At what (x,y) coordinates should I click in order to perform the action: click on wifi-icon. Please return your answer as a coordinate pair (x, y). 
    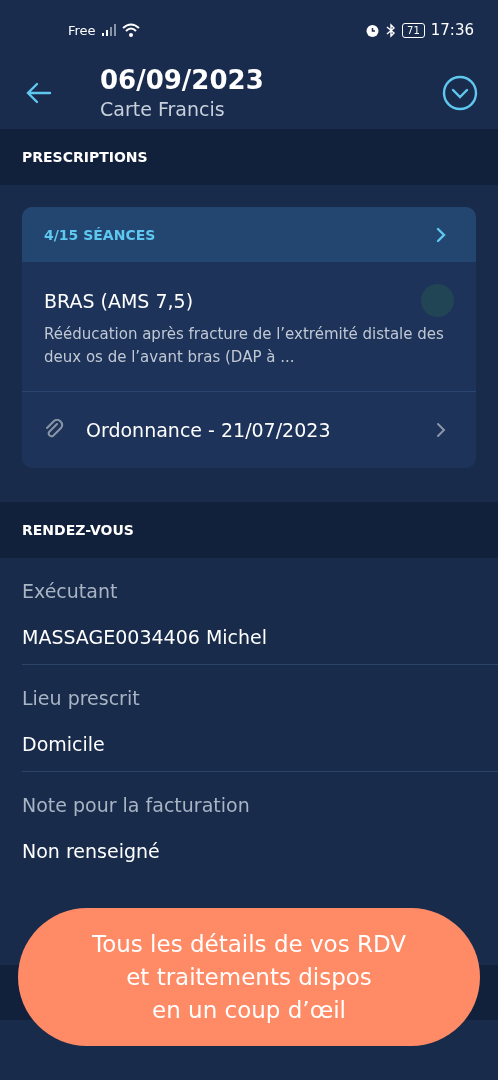
    Looking at the image, I should click on (130, 30).